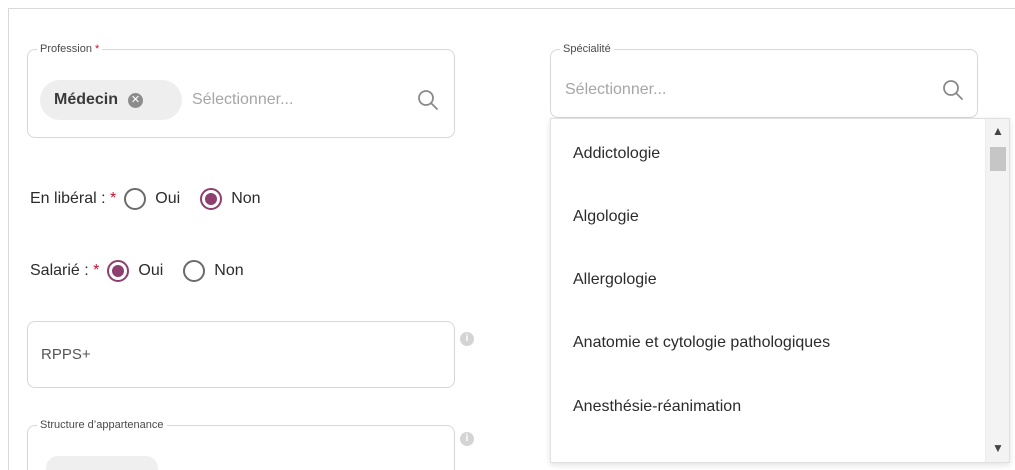 The width and height of the screenshot is (1015, 470). Describe the element at coordinates (615, 280) in the screenshot. I see `list-item: Allergologie` at that location.